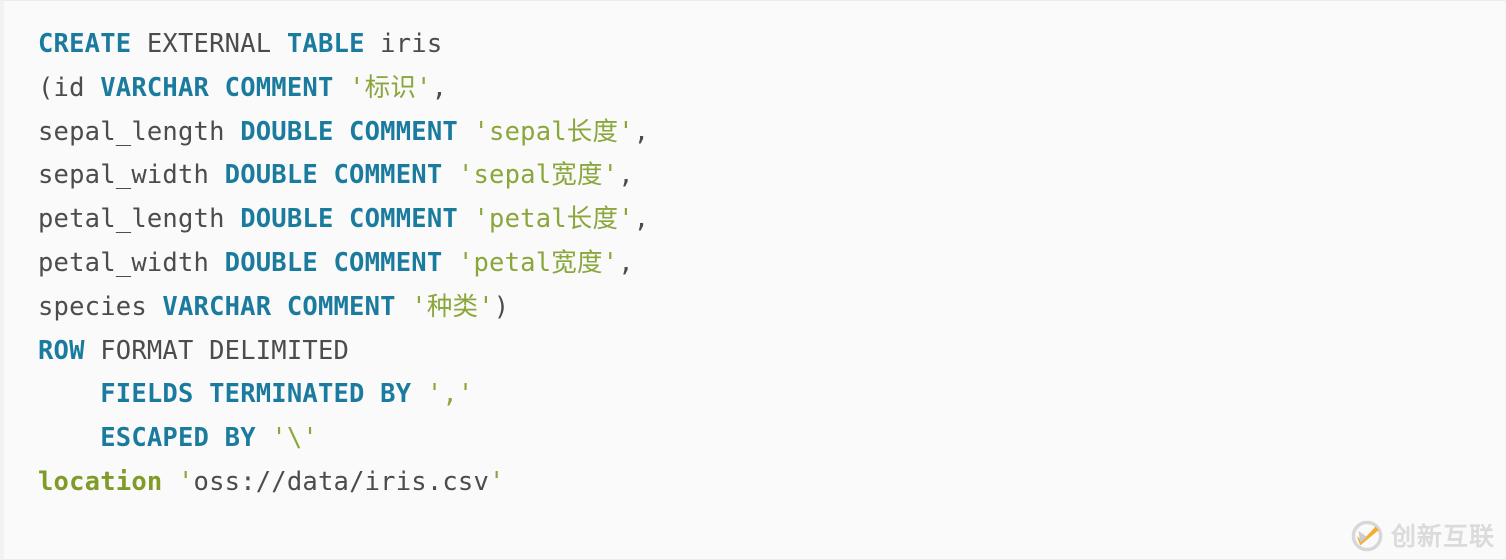 This screenshot has width=1506, height=560. Describe the element at coordinates (553, 131) in the screenshot. I see `code-token-str: 'sepal长度'` at that location.